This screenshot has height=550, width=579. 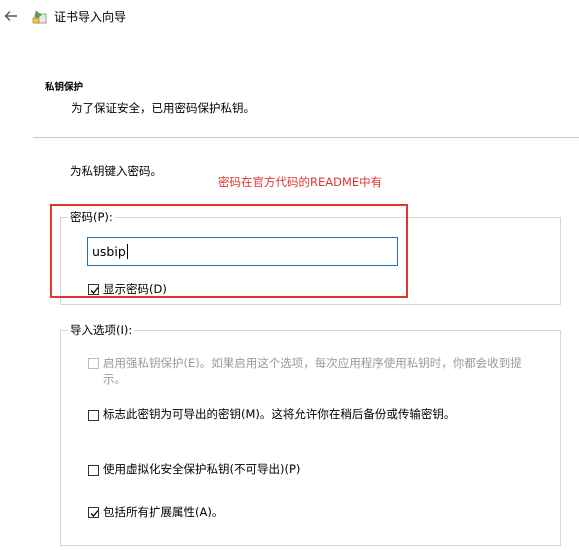 I want to click on extended-properties-label: 包括所有扩展属性(A)。, so click(x=163, y=512).